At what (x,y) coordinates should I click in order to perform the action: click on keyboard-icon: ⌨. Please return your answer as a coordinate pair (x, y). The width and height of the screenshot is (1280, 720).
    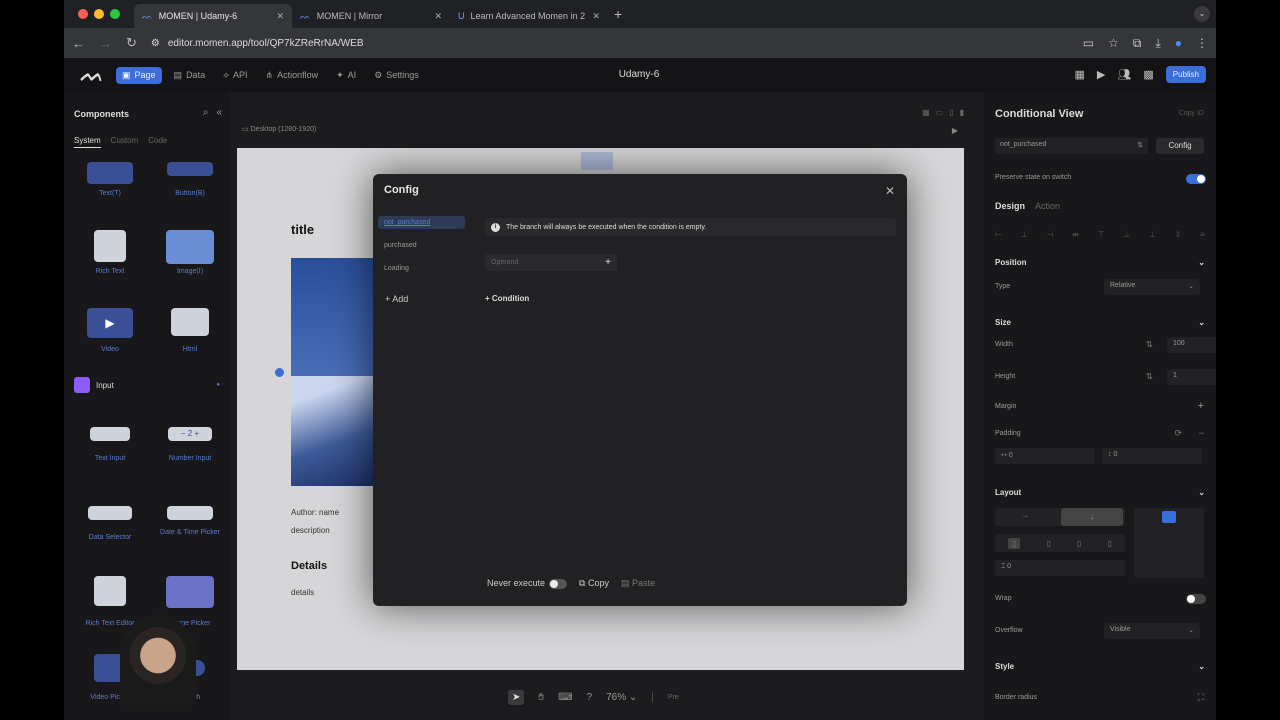
    Looking at the image, I should click on (565, 697).